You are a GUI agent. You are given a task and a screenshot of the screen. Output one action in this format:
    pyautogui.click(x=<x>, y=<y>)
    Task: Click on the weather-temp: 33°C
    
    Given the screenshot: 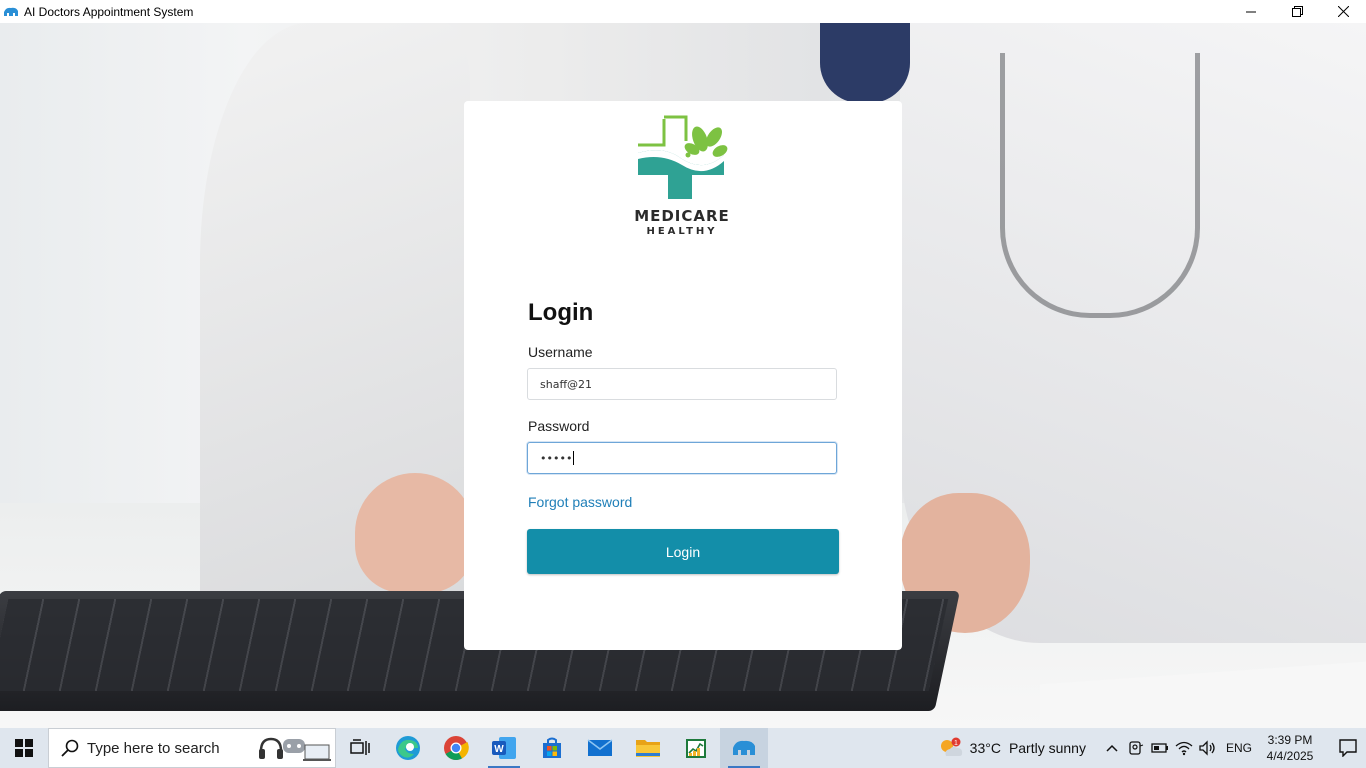 What is the action you would take?
    pyautogui.click(x=985, y=748)
    